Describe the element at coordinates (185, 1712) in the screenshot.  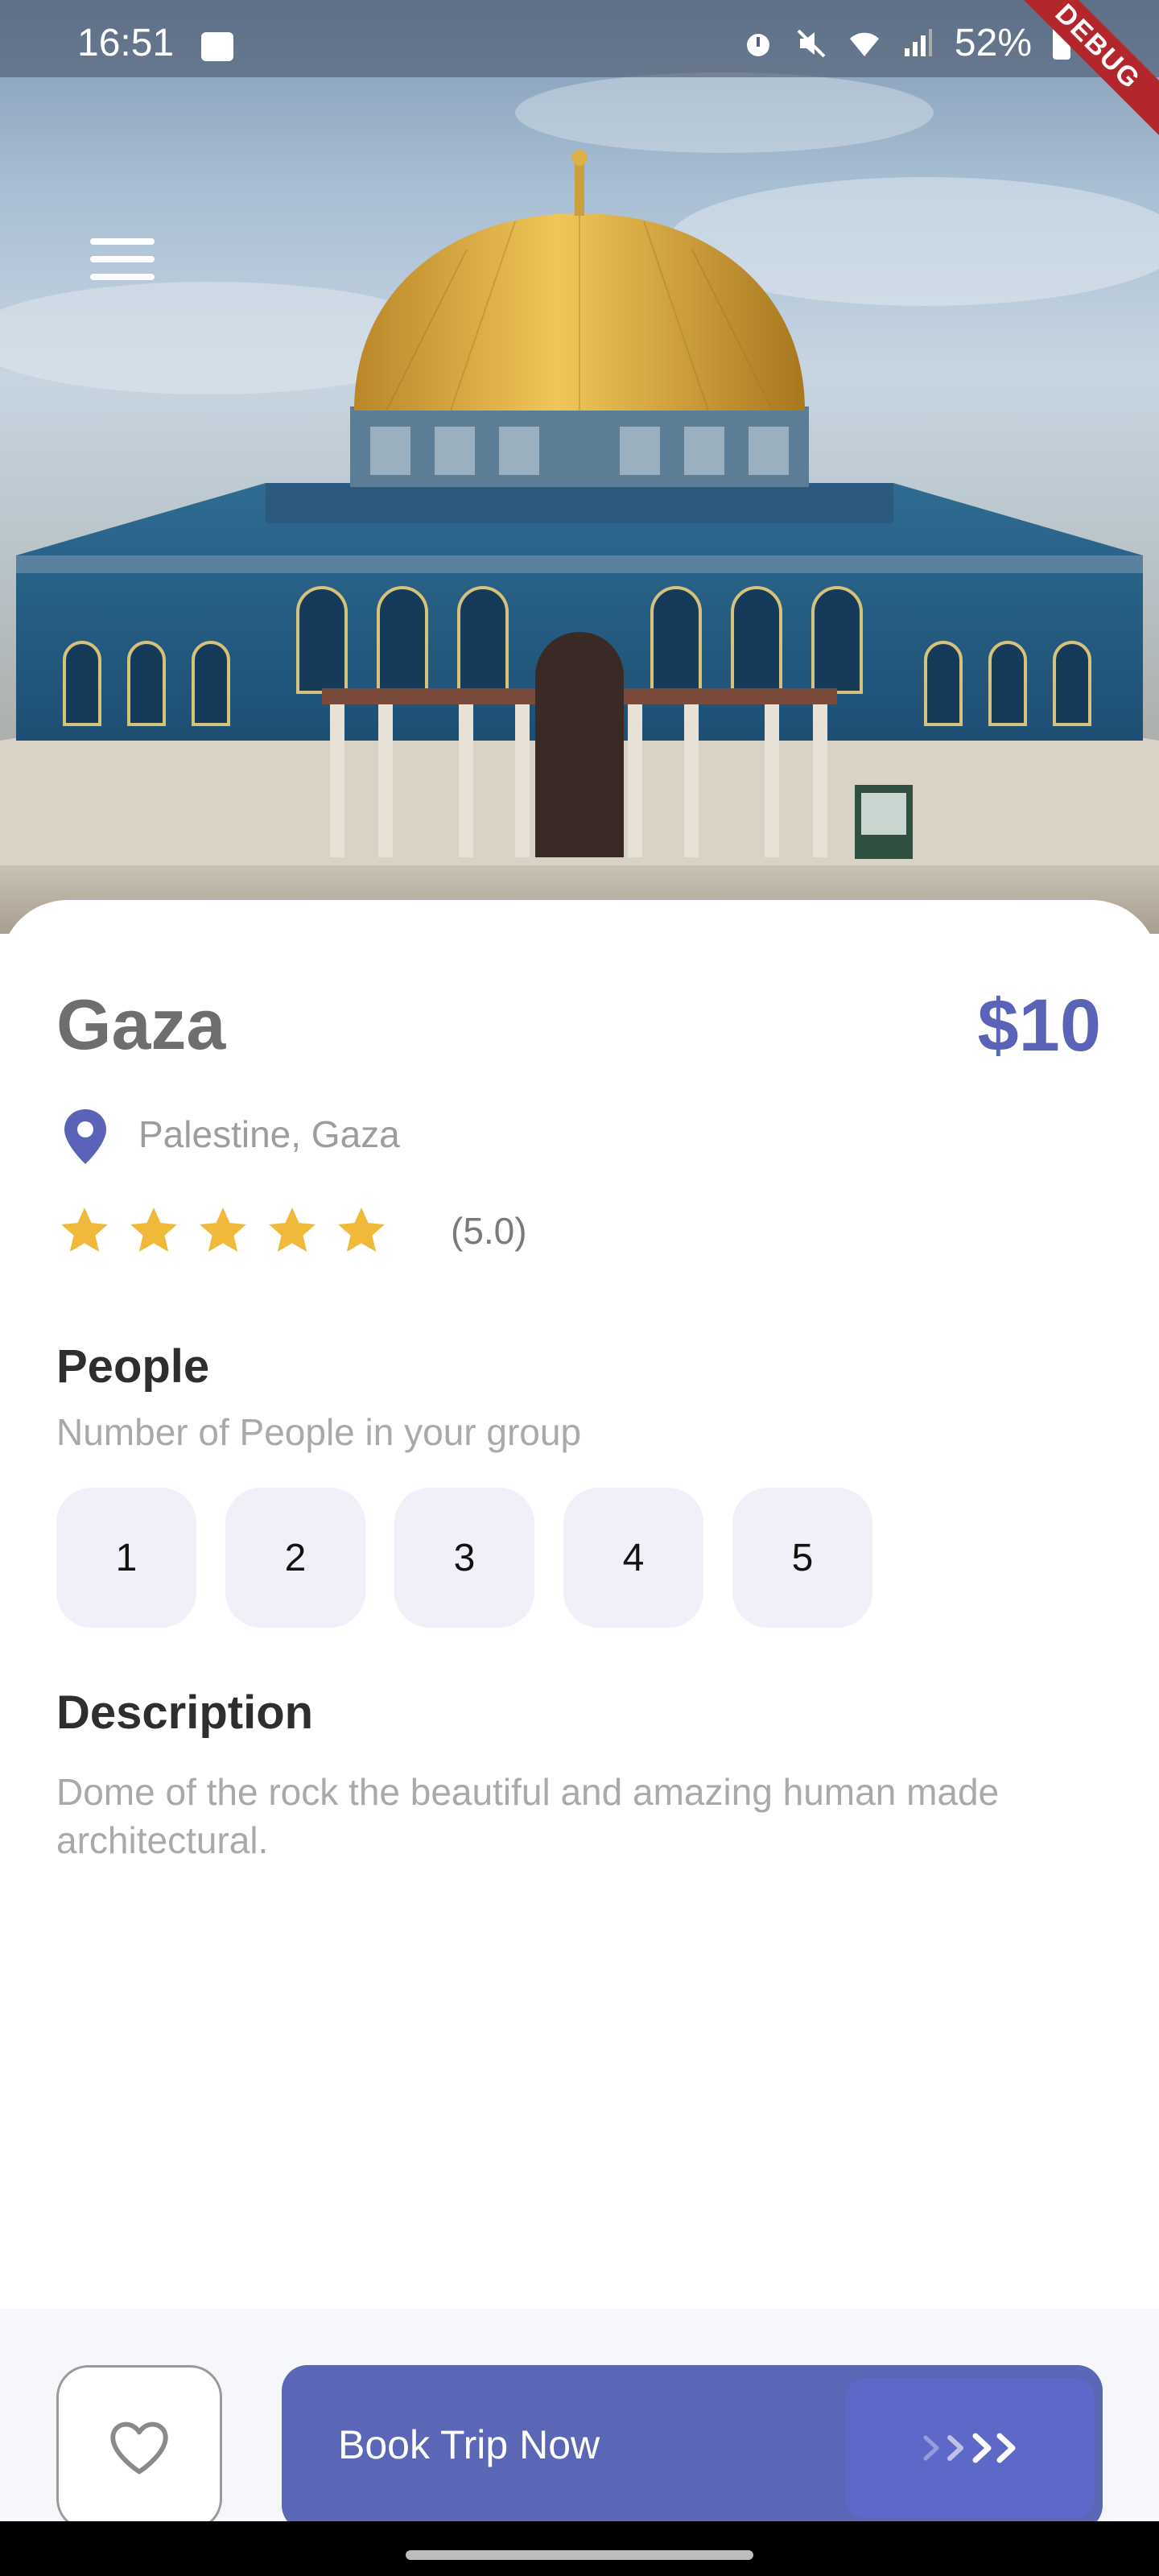
I see `description-title: Description` at that location.